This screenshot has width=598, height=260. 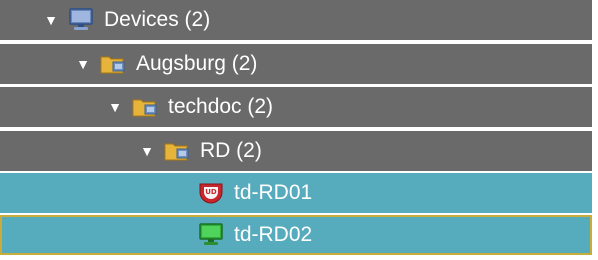 I want to click on ud-device-icon: UD, so click(x=211, y=193).